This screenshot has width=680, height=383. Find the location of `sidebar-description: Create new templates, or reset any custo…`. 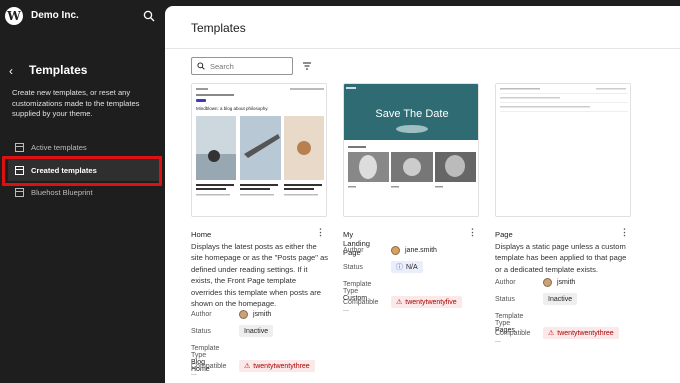

sidebar-description: Create new templates, or reset any custo… is located at coordinates (76, 103).